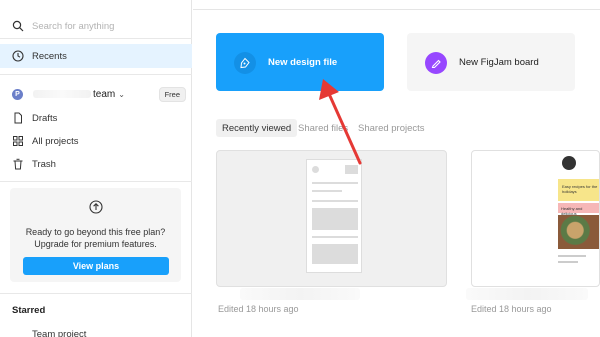 Image resolution: width=600 pixels, height=337 pixels. What do you see at coordinates (121, 94) in the screenshot?
I see `chevron-down-icon: ⌄` at bounding box center [121, 94].